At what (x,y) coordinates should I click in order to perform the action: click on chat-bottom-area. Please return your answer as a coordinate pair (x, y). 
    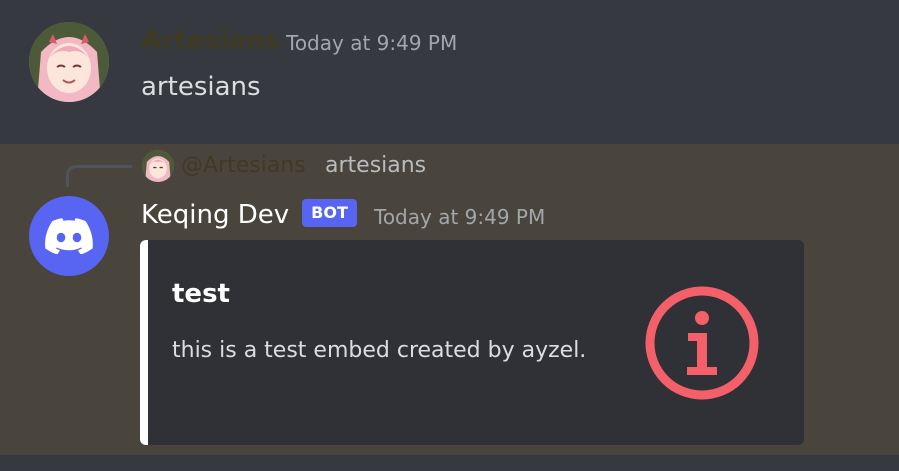
    Looking at the image, I should click on (449, 463).